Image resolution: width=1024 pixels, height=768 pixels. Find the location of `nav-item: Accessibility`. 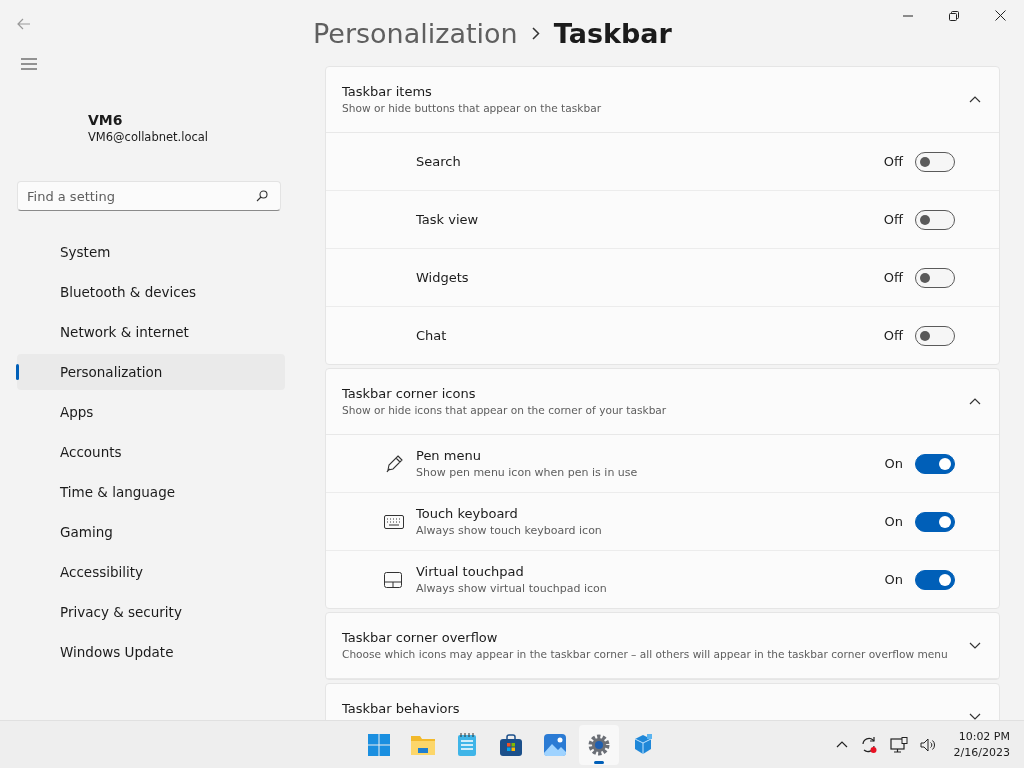

nav-item: Accessibility is located at coordinates (151, 572).